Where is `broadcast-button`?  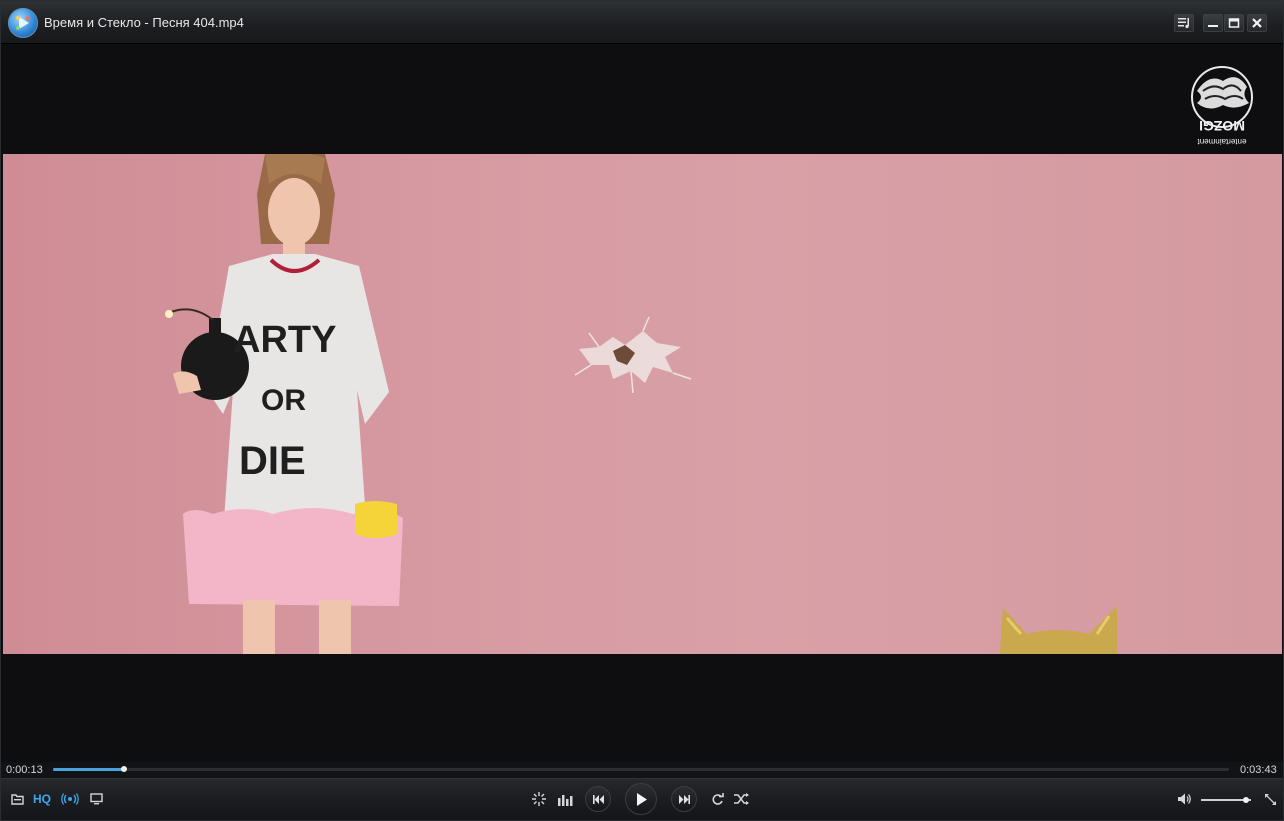 broadcast-button is located at coordinates (70, 799).